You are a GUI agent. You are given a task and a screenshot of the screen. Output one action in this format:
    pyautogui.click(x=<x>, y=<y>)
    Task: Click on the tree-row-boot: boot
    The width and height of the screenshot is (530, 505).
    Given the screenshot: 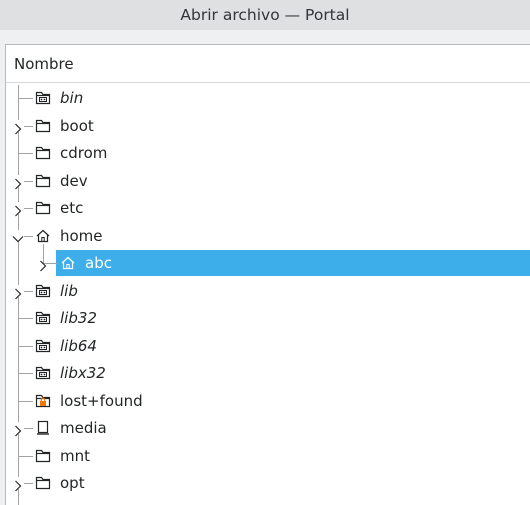 What is the action you would take?
    pyautogui.click(x=268, y=126)
    